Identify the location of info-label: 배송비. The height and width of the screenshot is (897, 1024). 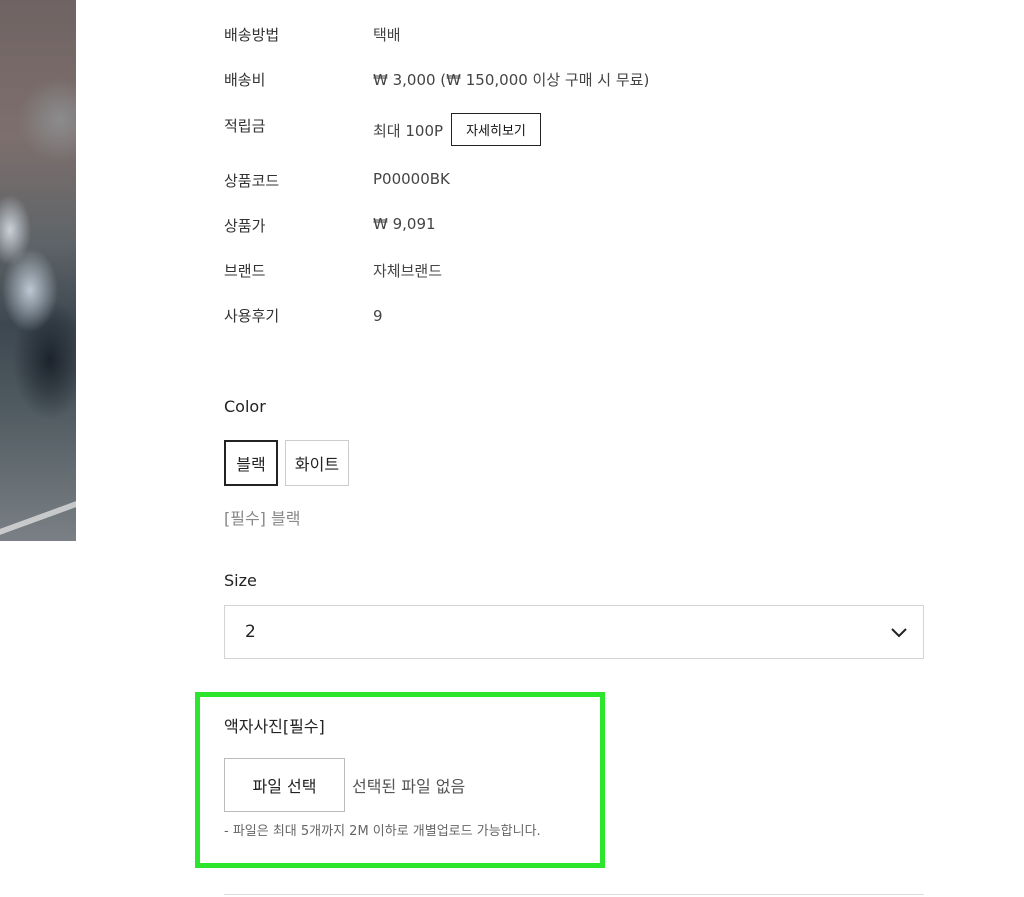
(245, 80).